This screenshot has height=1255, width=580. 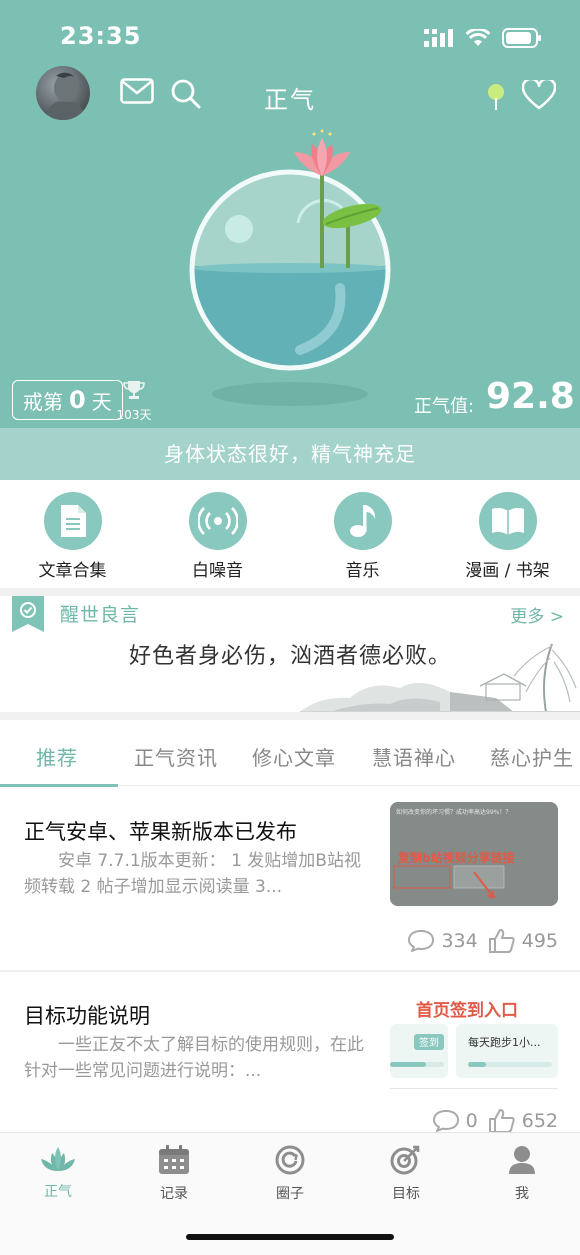 What do you see at coordinates (522, 1160) in the screenshot?
I see `user-icon` at bounding box center [522, 1160].